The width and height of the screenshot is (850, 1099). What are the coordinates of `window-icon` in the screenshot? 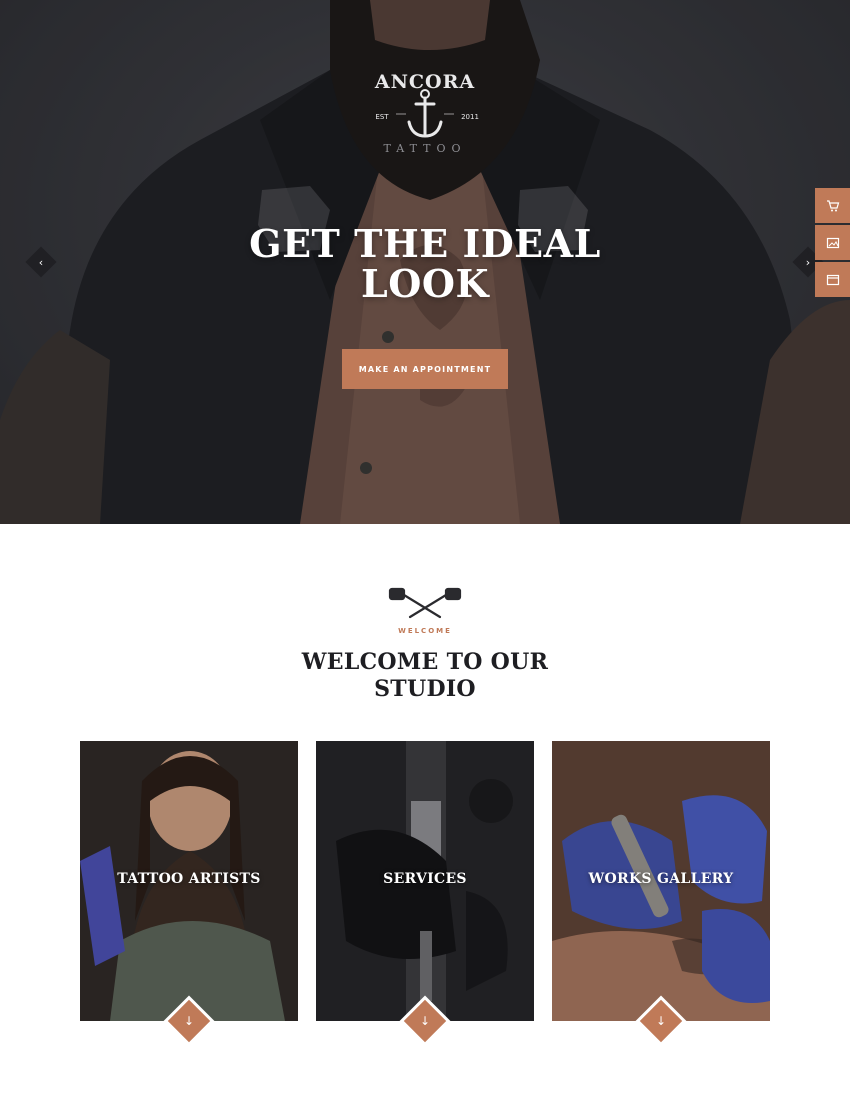 It's located at (832, 279).